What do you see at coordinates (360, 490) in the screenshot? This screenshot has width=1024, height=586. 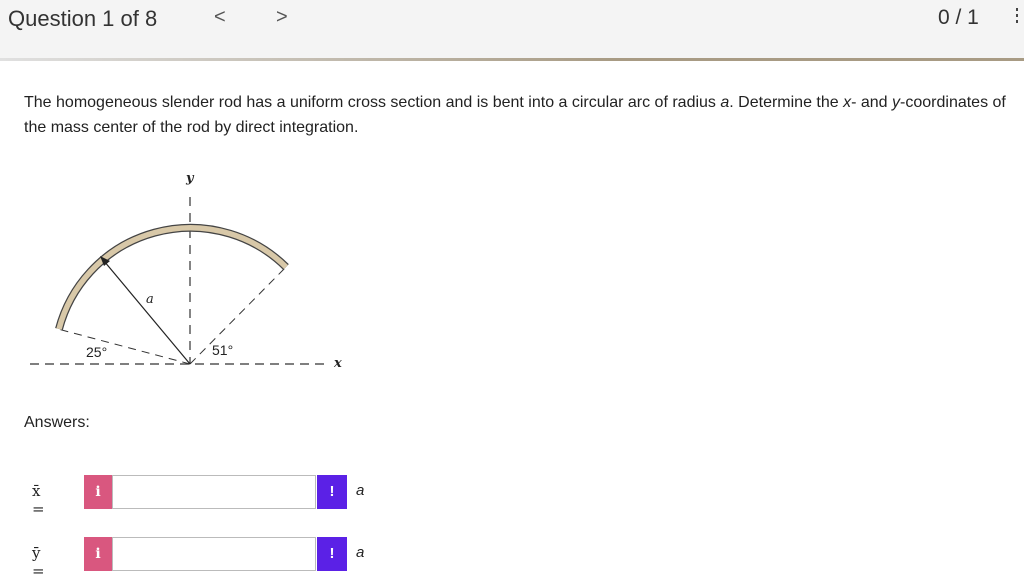 I see `x-bar-unit: a` at bounding box center [360, 490].